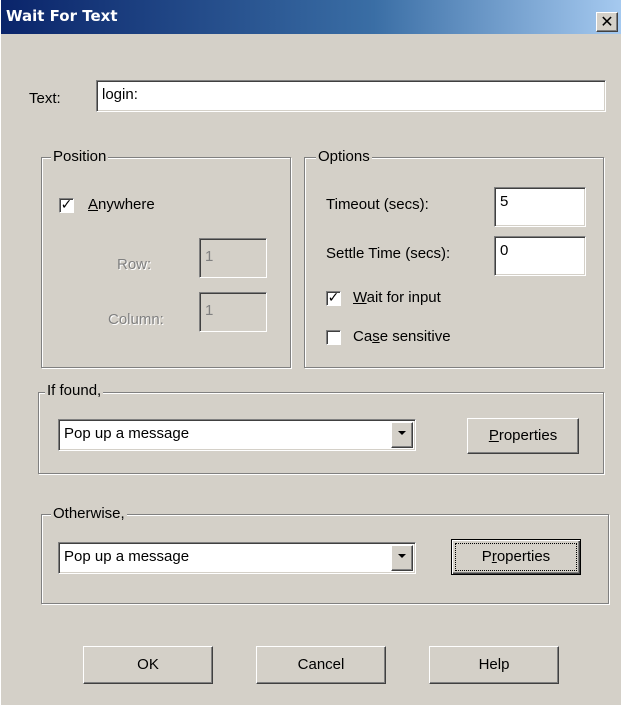 This screenshot has width=621, height=705. I want to click on anywhere-label: Anywhere, so click(121, 204).